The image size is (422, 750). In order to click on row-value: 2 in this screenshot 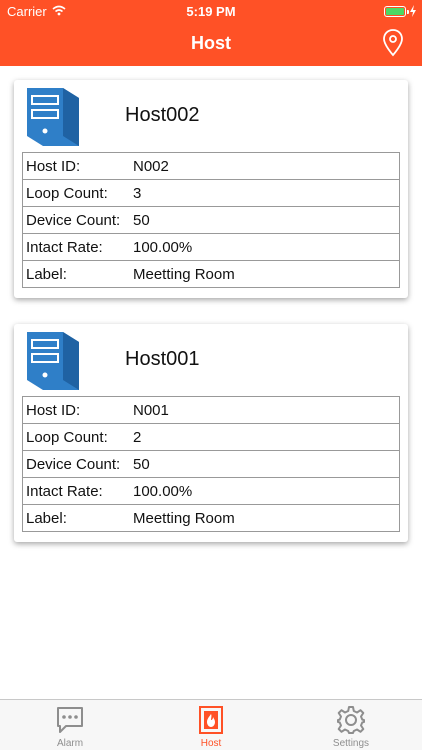, I will do `click(137, 437)`.